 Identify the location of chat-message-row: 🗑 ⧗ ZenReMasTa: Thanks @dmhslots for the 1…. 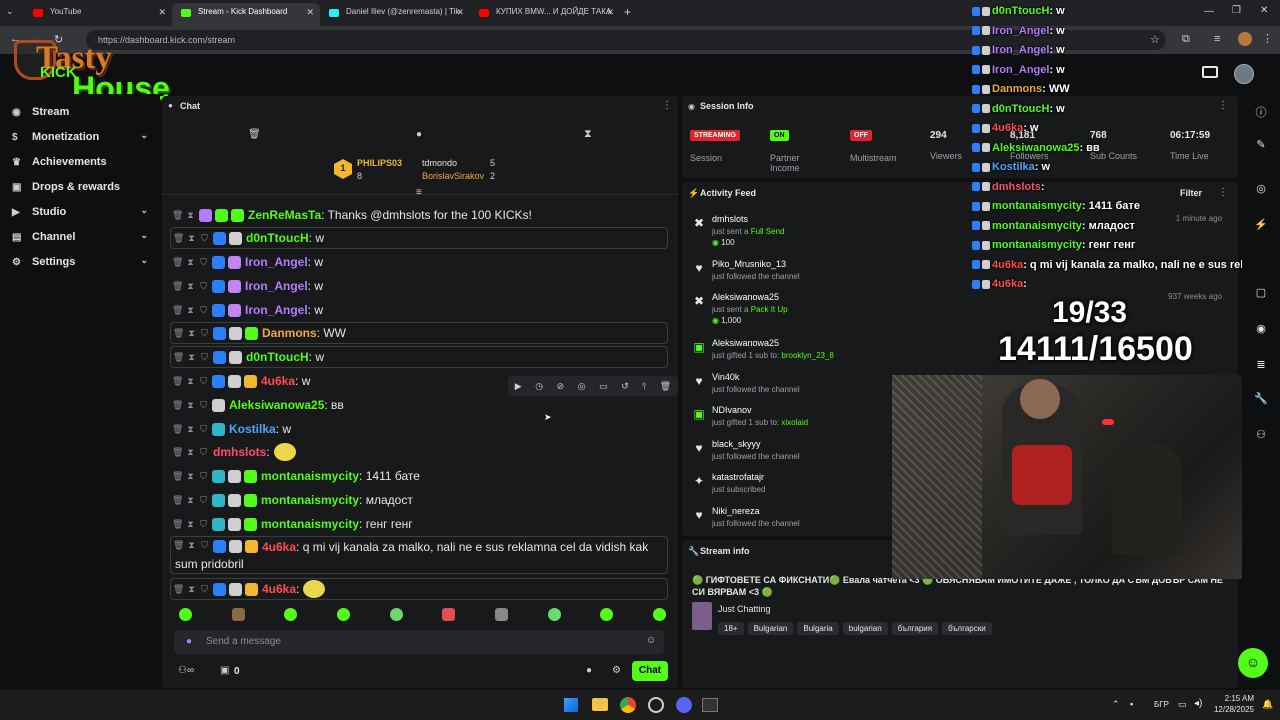
(419, 215).